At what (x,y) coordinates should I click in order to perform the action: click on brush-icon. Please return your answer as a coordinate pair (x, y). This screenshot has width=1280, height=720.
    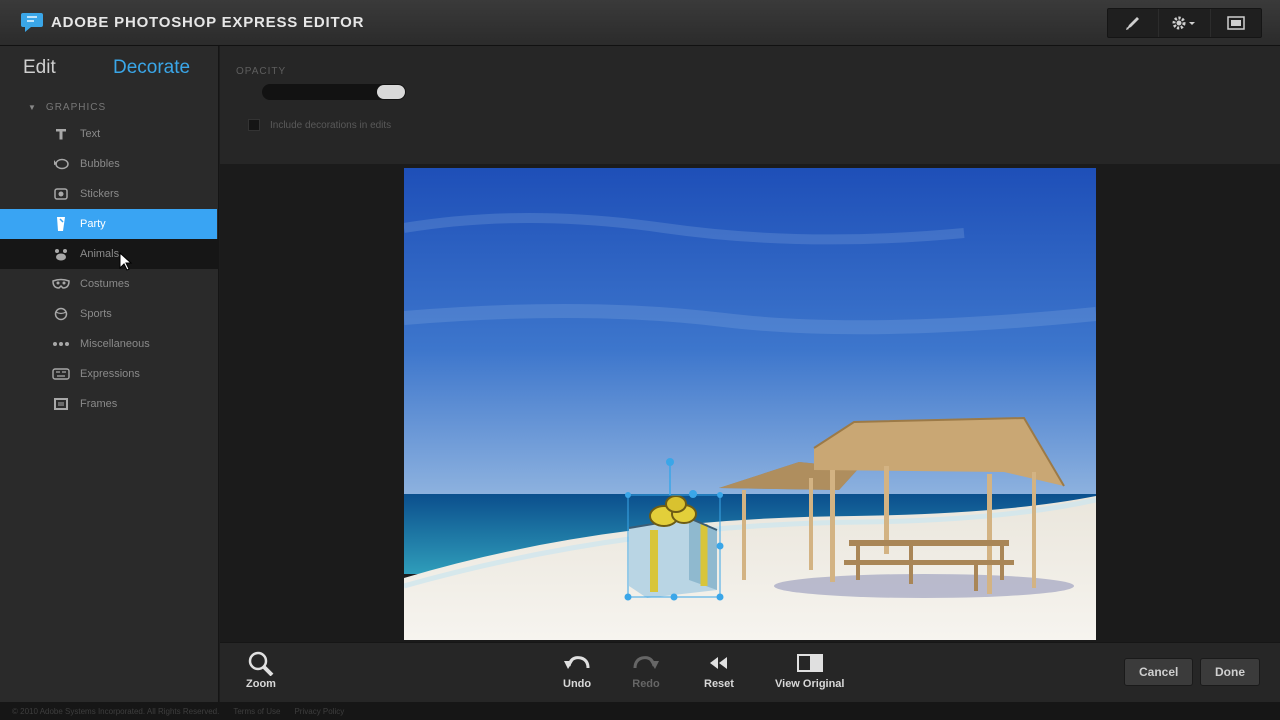
    Looking at the image, I should click on (1133, 23).